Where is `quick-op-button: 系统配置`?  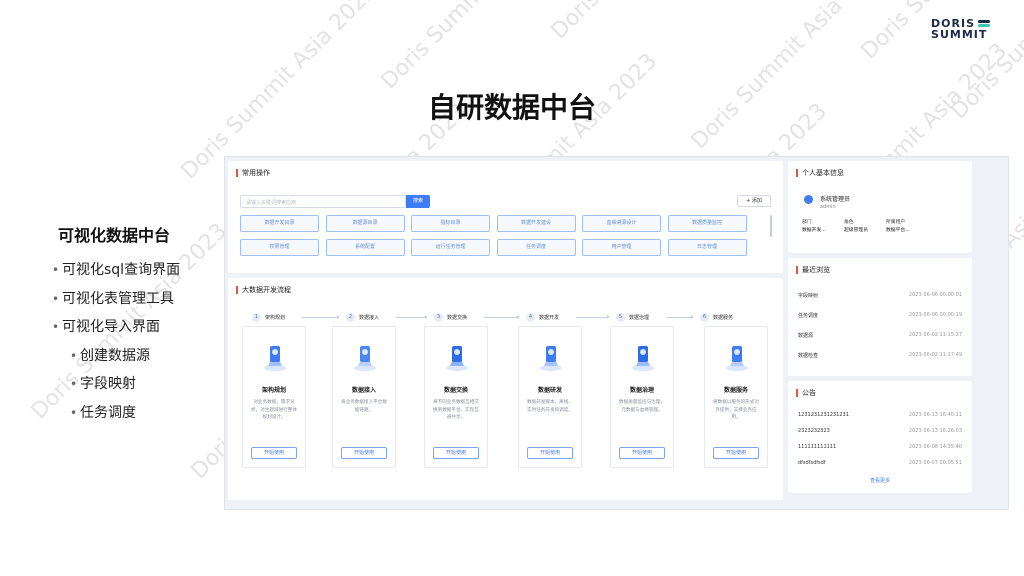 quick-op-button: 系统配置 is located at coordinates (365, 247).